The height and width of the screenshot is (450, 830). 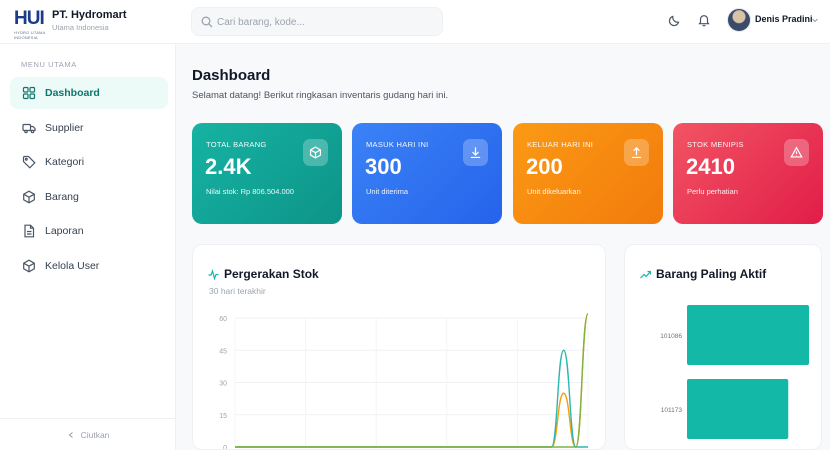 What do you see at coordinates (223, 384) in the screenshot?
I see `y-tick-label: 30` at bounding box center [223, 384].